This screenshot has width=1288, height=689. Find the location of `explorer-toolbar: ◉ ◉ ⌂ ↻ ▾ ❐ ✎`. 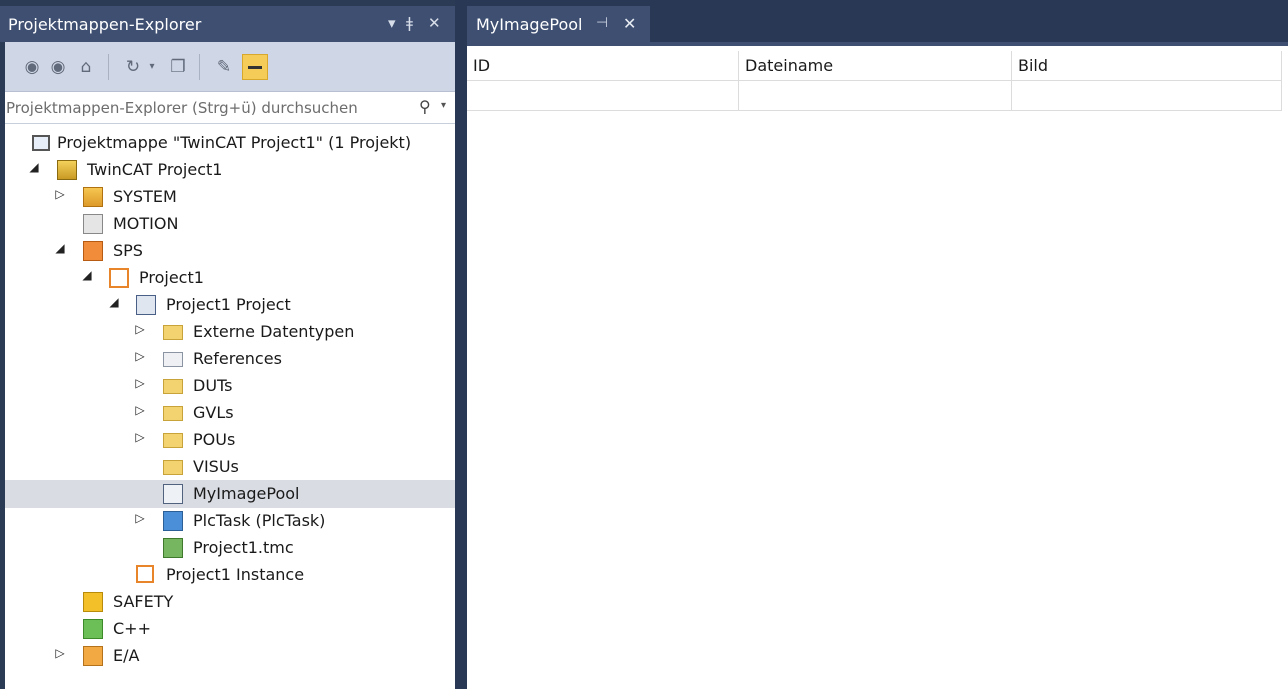

explorer-toolbar: ◉ ◉ ⌂ ↻ ▾ ❐ ✎ is located at coordinates (230, 67).